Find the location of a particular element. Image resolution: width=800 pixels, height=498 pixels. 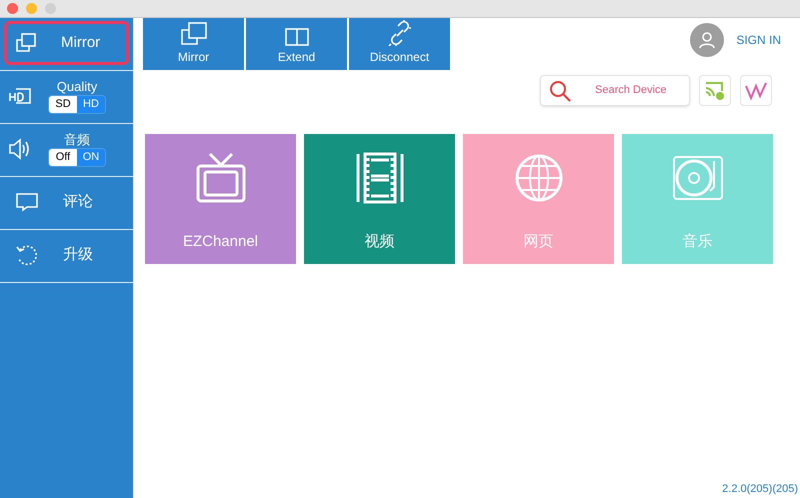

speaker-icon is located at coordinates (20, 149).